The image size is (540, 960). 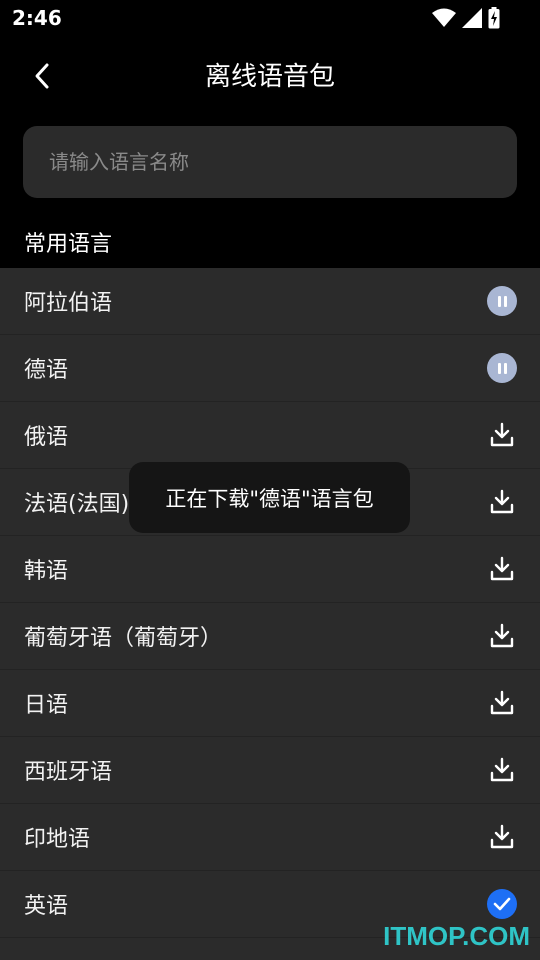 What do you see at coordinates (68, 303) in the screenshot?
I see `language-label: 阿拉伯语` at bounding box center [68, 303].